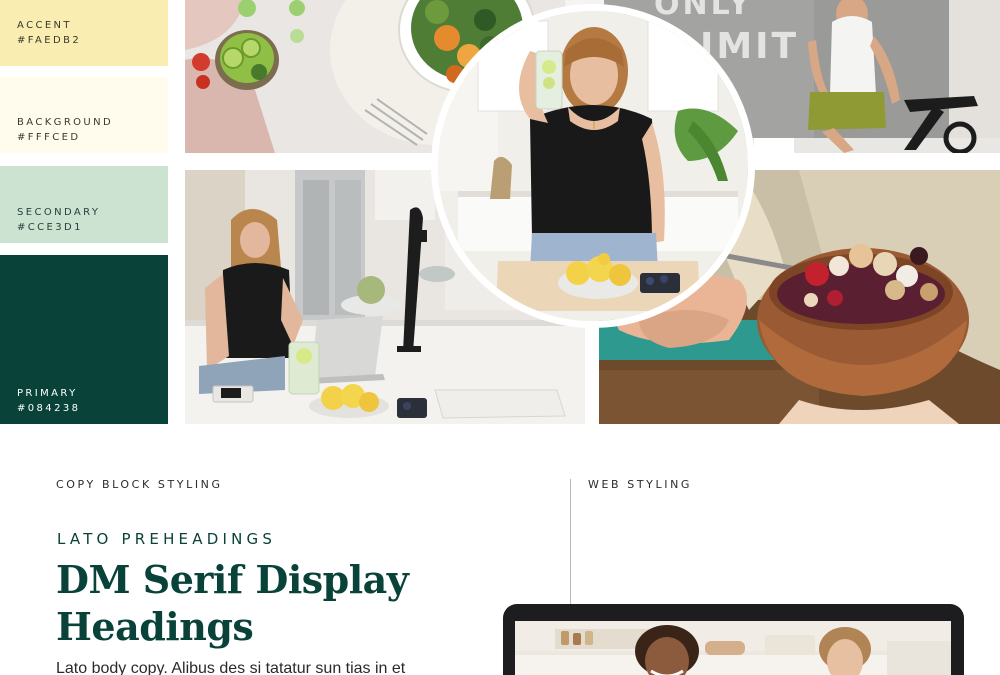 The width and height of the screenshot is (1000, 675). I want to click on swatch-primary-name: PRIMARY, so click(47, 393).